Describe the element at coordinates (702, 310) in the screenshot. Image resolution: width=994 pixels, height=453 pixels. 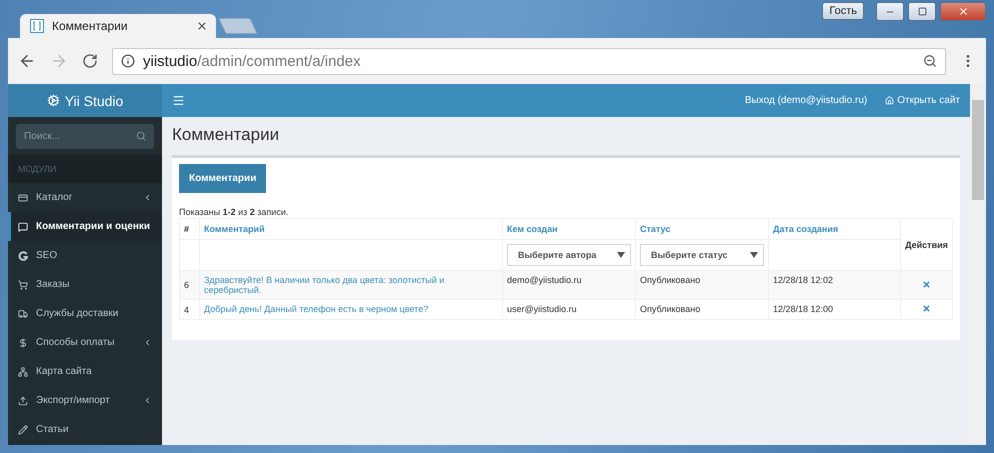
I see `table-cell: Опубликовано` at that location.